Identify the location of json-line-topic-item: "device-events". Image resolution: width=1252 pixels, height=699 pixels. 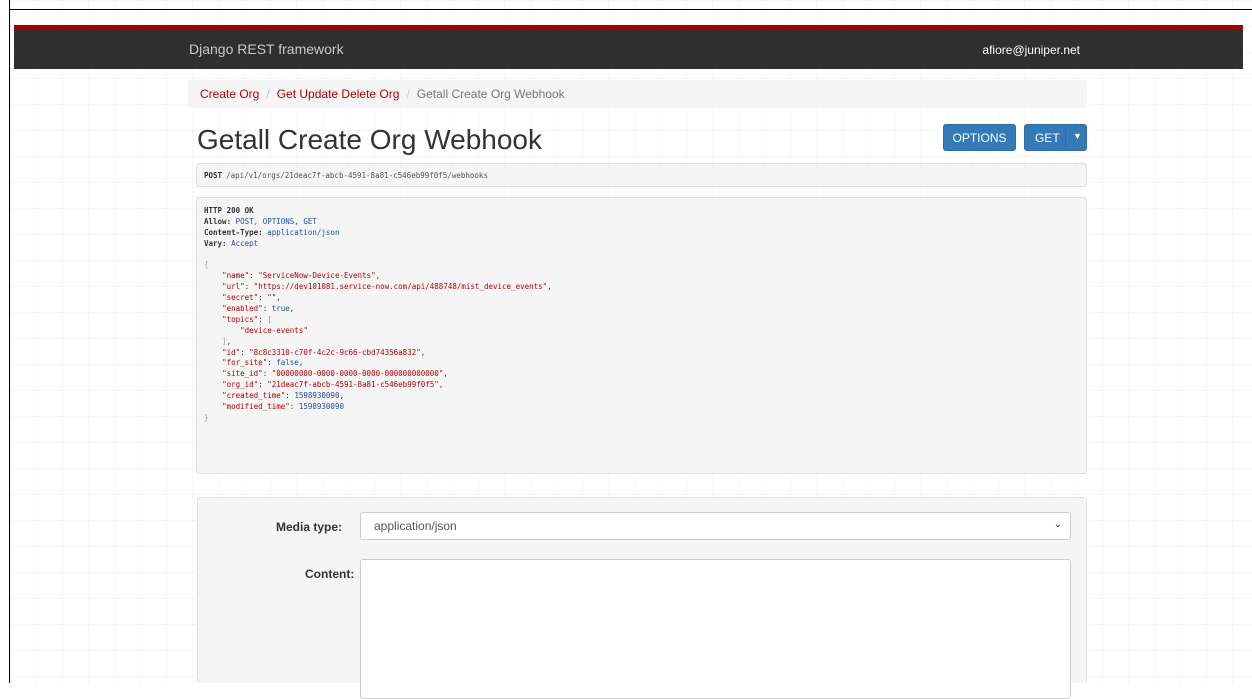
(274, 330).